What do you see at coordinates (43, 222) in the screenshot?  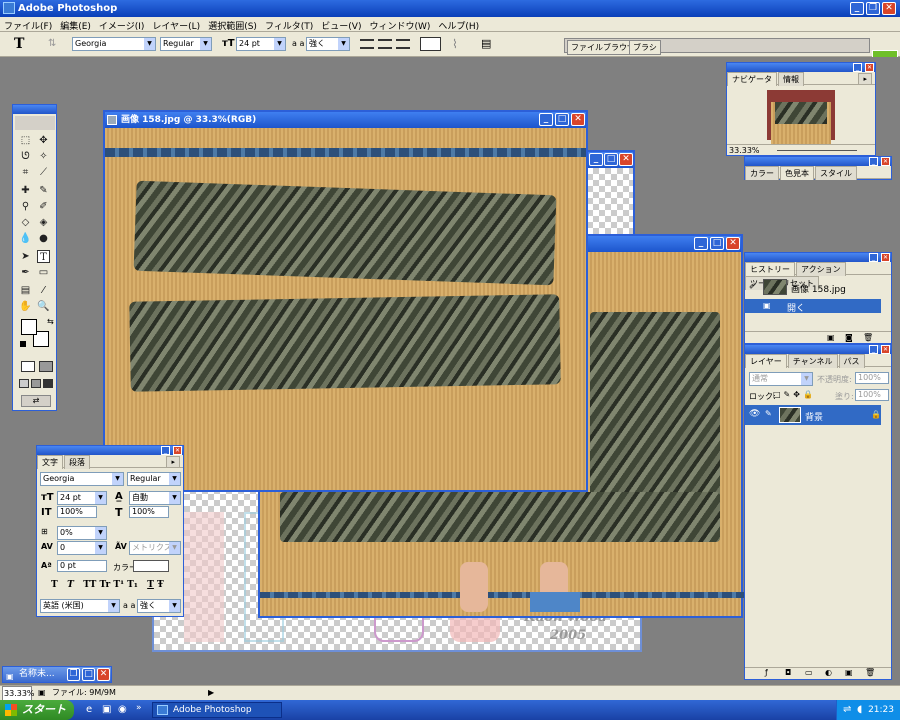 I see `paint-bucket-tool-icon: ◈` at bounding box center [43, 222].